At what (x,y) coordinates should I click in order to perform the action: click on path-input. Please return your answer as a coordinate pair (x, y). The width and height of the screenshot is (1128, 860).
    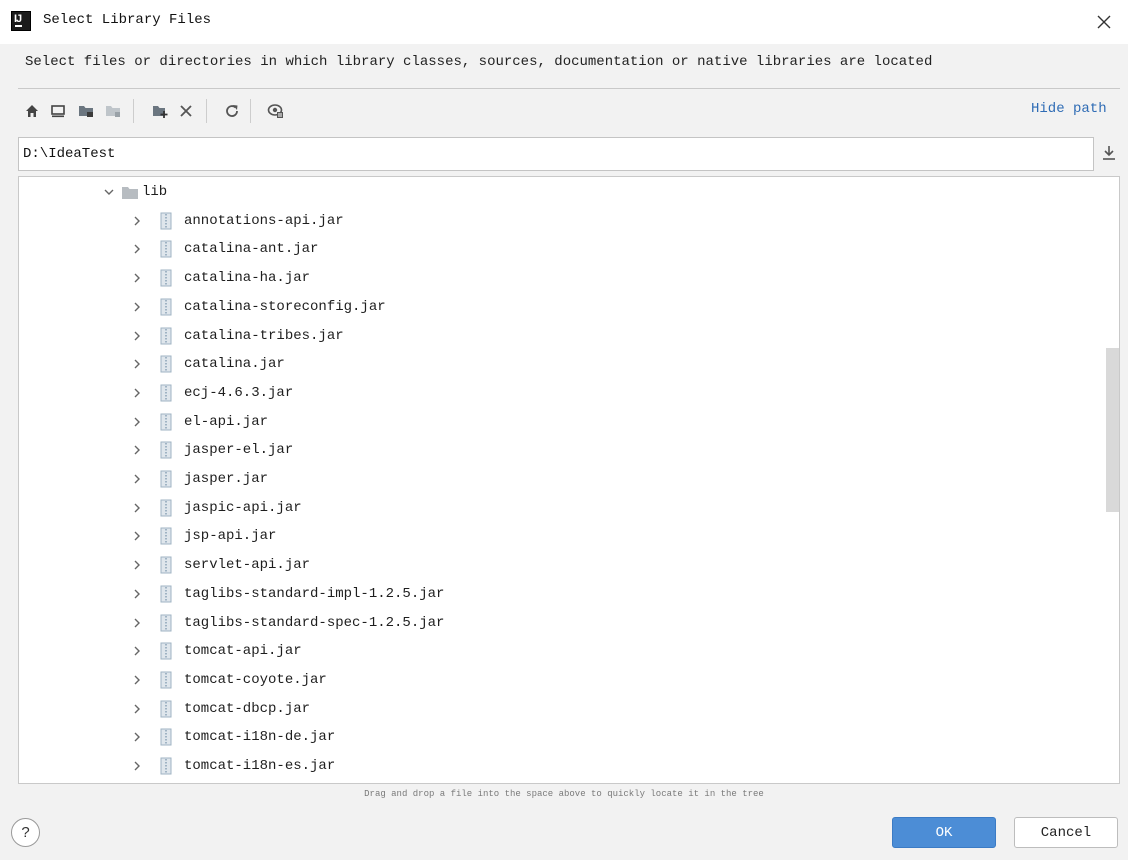
    Looking at the image, I should click on (556, 154).